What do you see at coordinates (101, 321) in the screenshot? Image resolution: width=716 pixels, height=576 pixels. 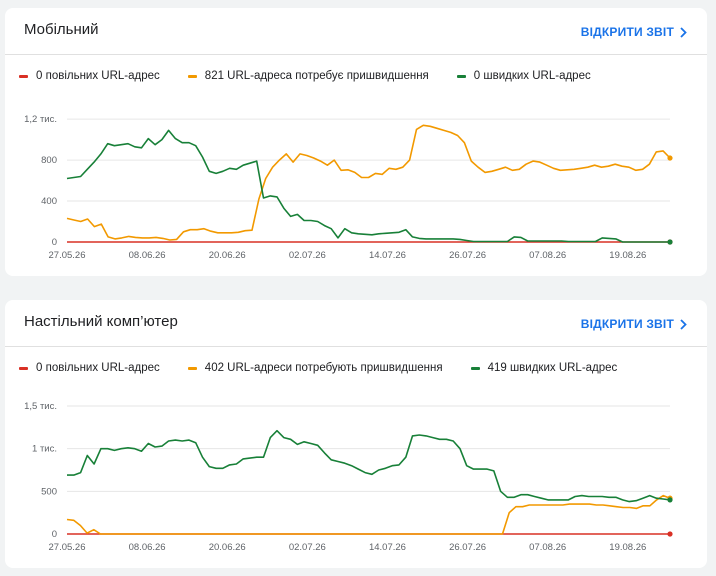 I see `card-title: Настільний комп’ютер` at bounding box center [101, 321].